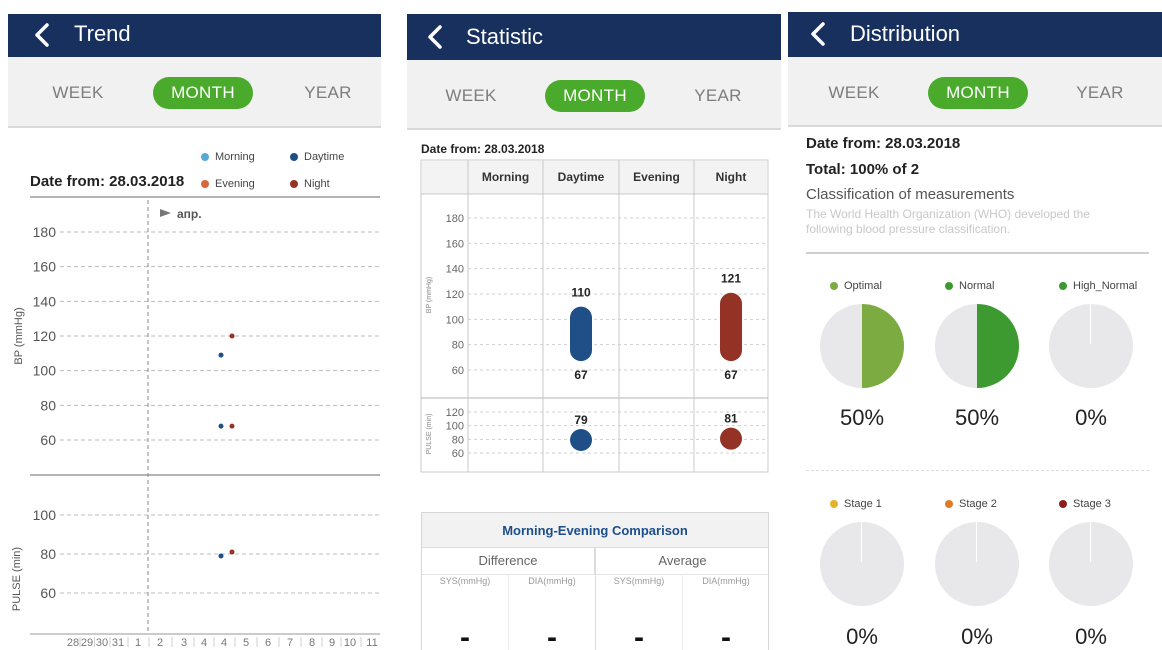 The width and height of the screenshot is (1162, 650). Describe the element at coordinates (731, 375) in the screenshot. I see `data-label: 67` at that location.